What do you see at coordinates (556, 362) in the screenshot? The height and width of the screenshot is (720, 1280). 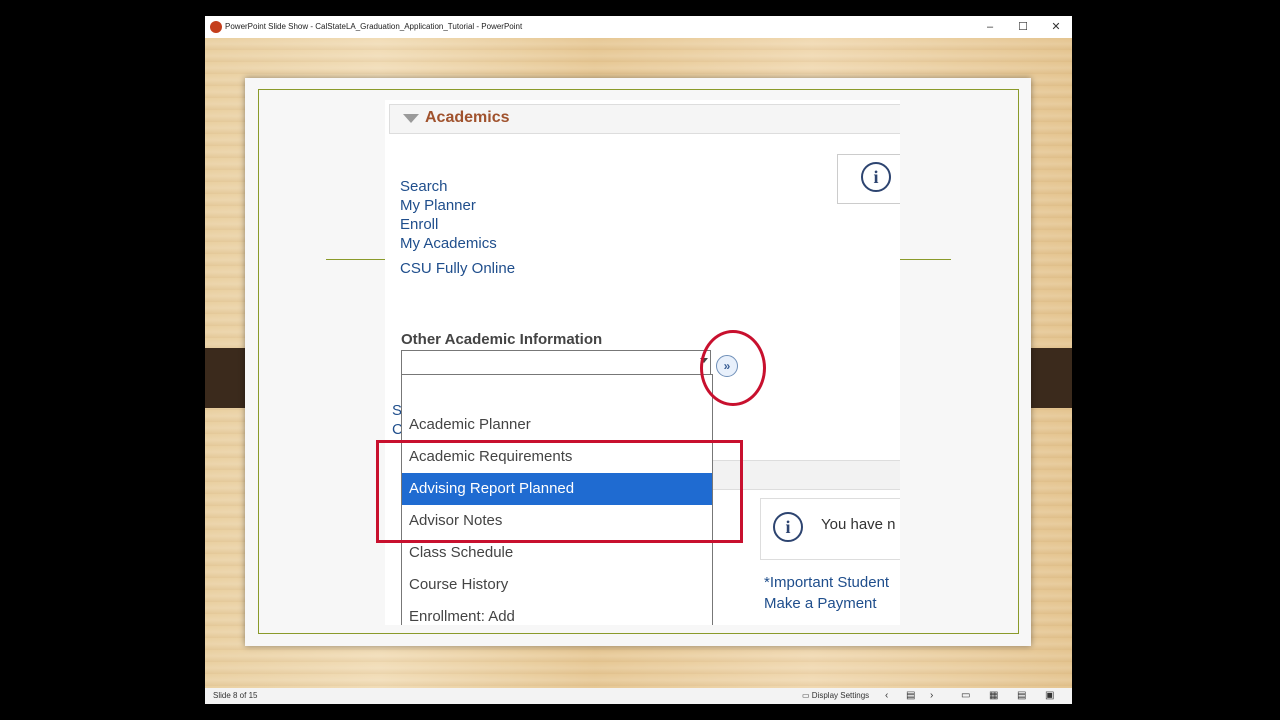 I see `other-academic-info-select` at bounding box center [556, 362].